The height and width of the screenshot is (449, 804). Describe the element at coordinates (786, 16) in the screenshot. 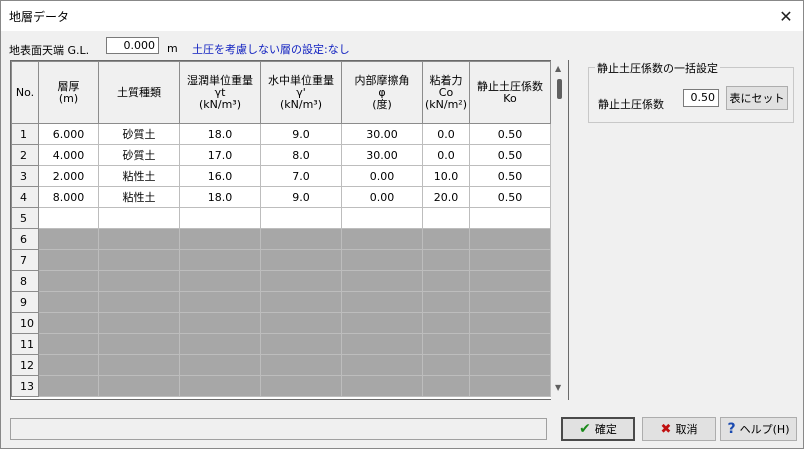

I see `close-icon: ✕` at that location.